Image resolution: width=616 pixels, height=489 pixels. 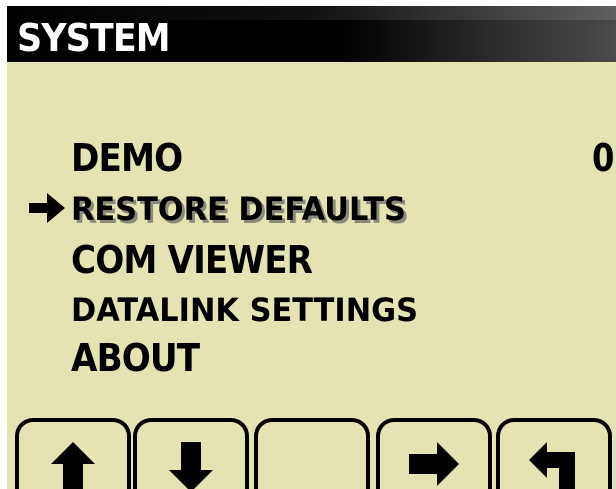 I want to click on softkey-down, so click(x=191, y=453).